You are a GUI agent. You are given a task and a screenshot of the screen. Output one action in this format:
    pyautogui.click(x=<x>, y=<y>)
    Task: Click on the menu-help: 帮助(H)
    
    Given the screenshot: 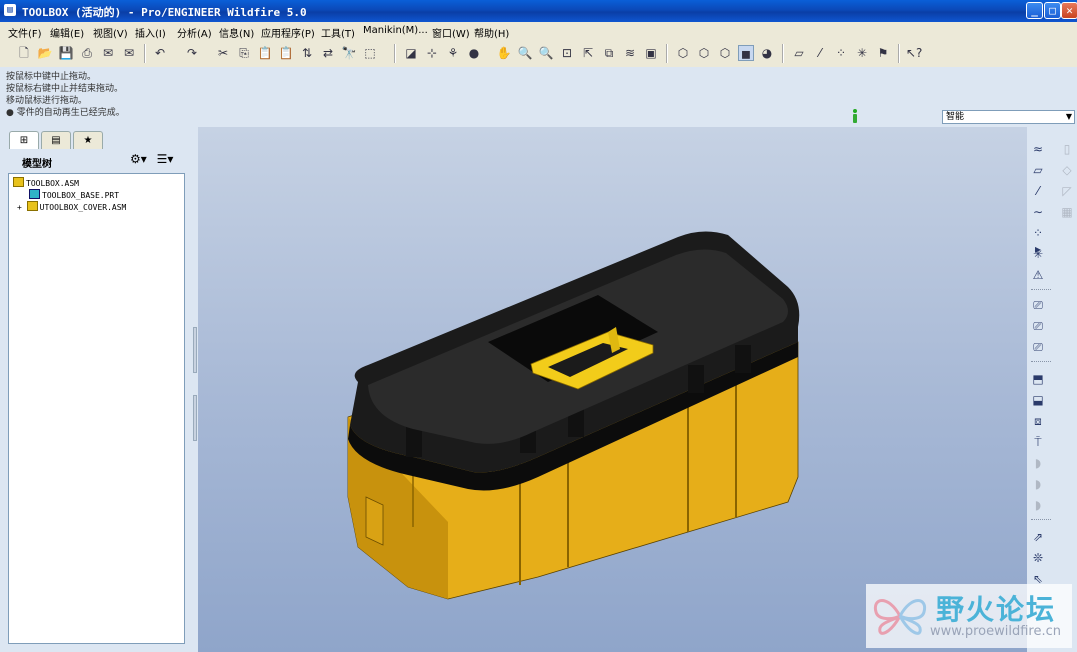 What is the action you would take?
    pyautogui.click(x=491, y=32)
    